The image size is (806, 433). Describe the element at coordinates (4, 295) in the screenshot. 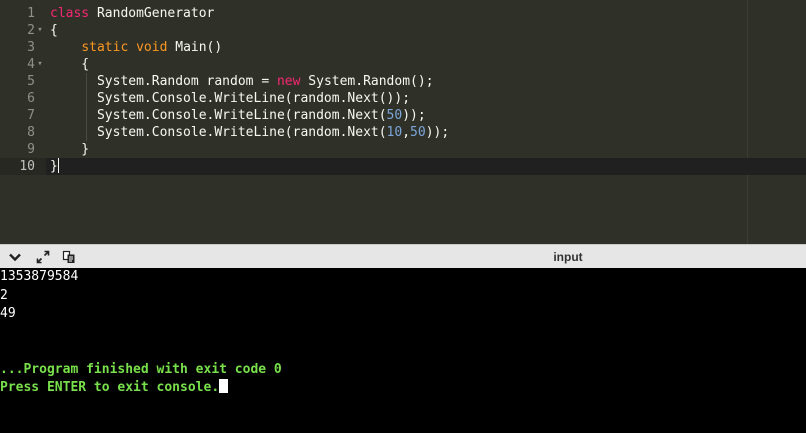

I see `console-output-line: 2` at that location.